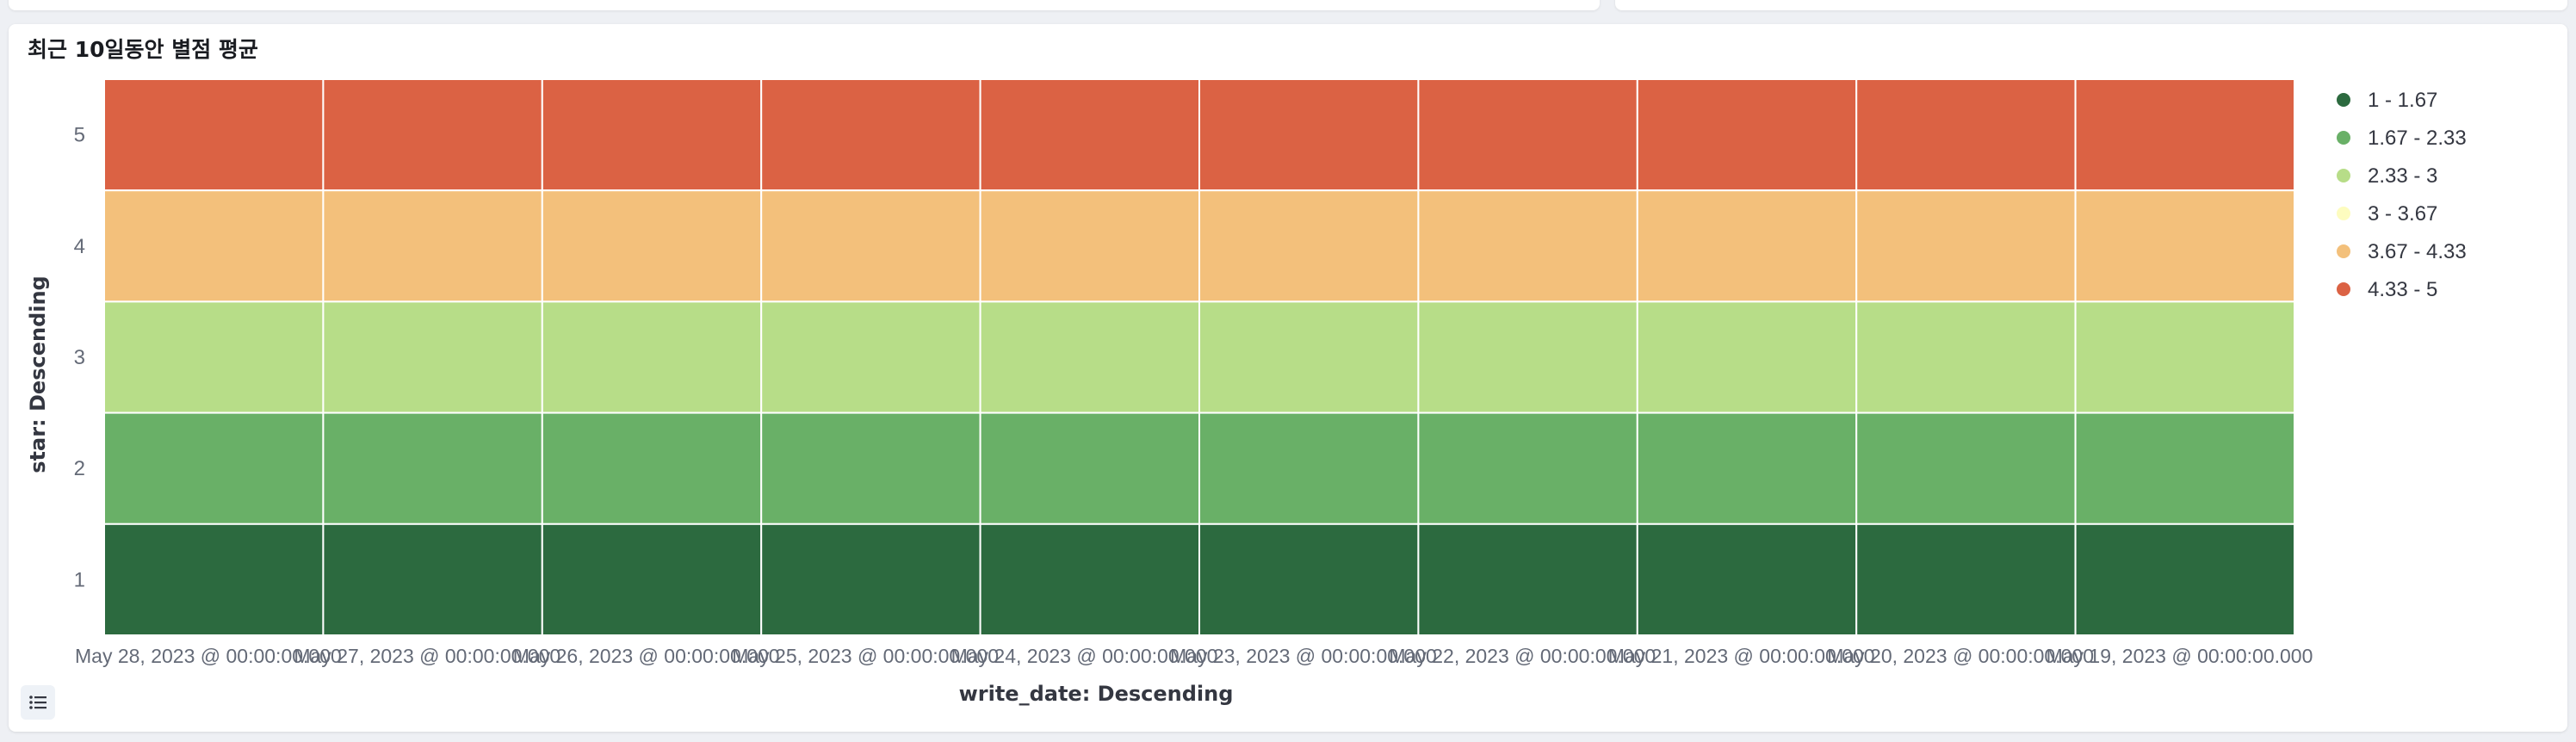 Image resolution: width=2576 pixels, height=742 pixels. What do you see at coordinates (80, 579) in the screenshot?
I see `y-tick-label: 1` at bounding box center [80, 579].